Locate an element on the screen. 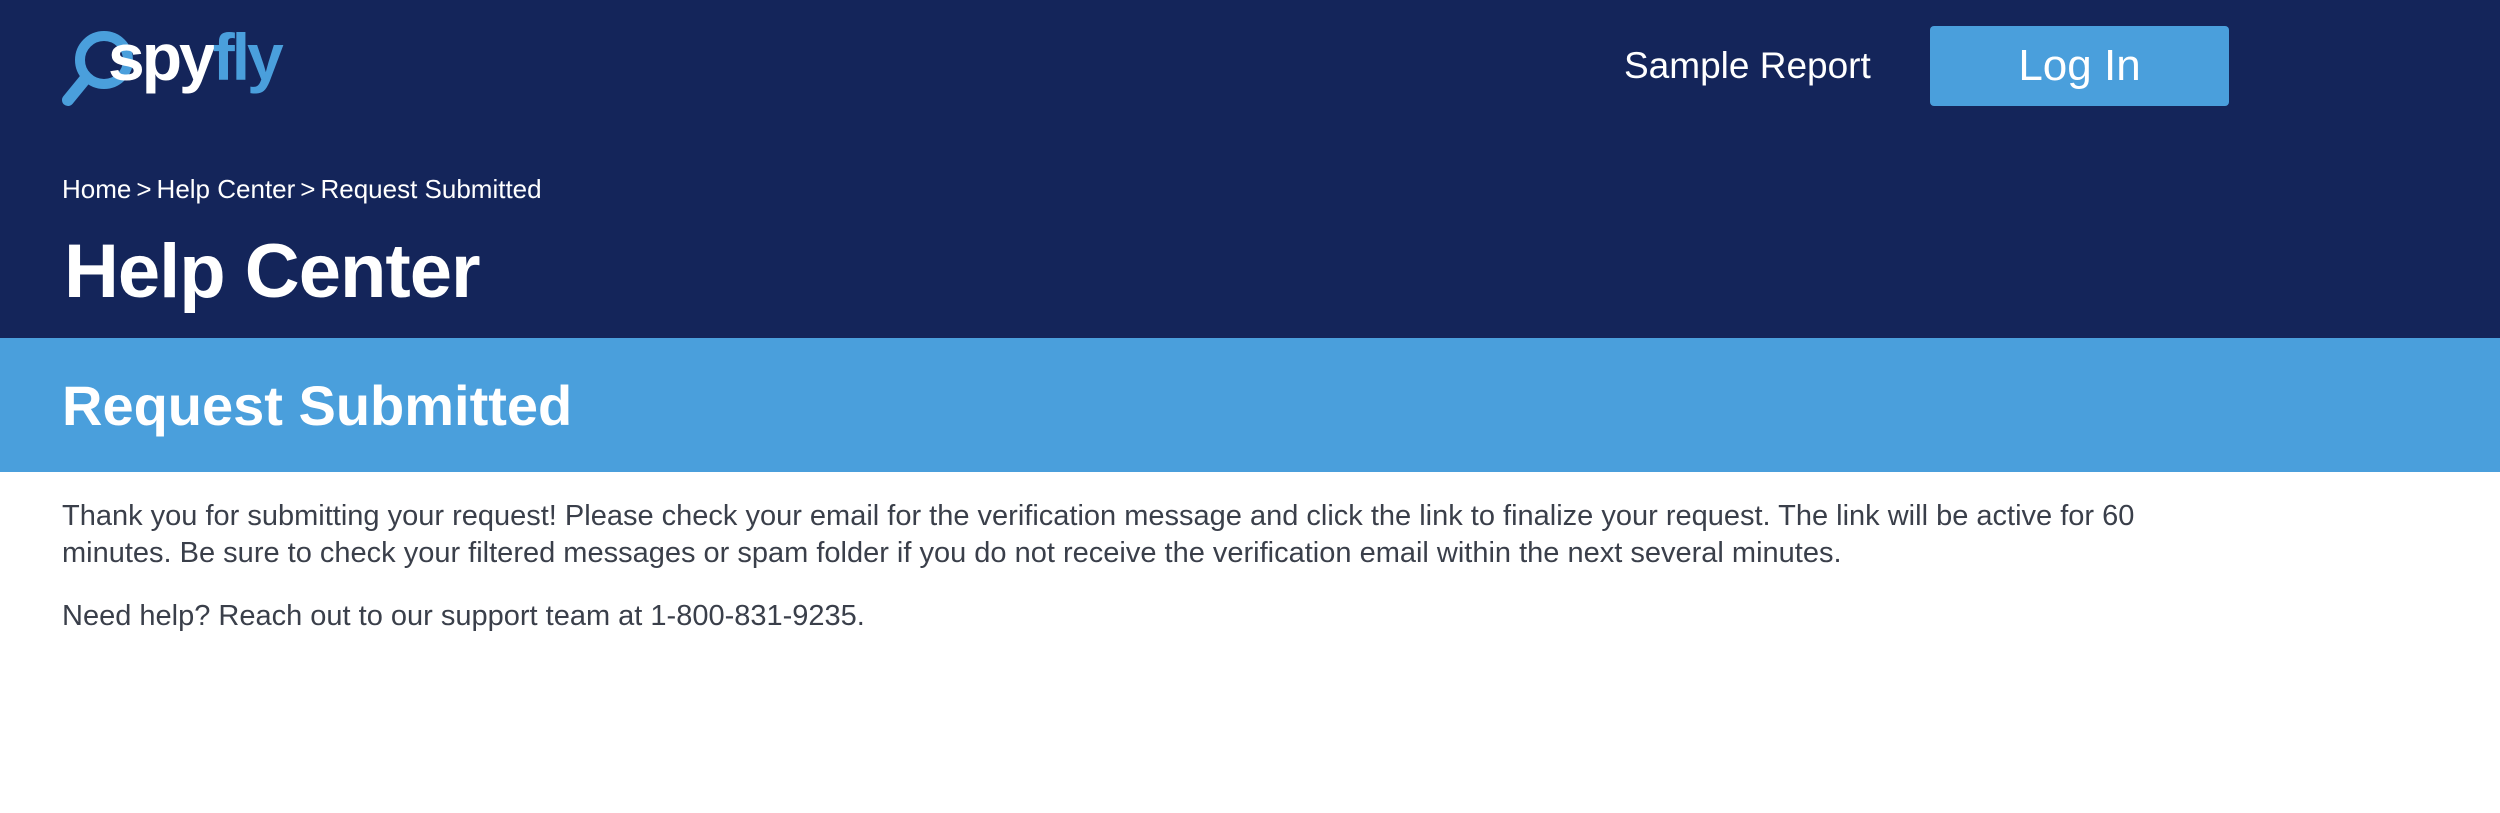 This screenshot has height=813, width=2500. breadcrumb-help-center: Help Center is located at coordinates (226, 189).